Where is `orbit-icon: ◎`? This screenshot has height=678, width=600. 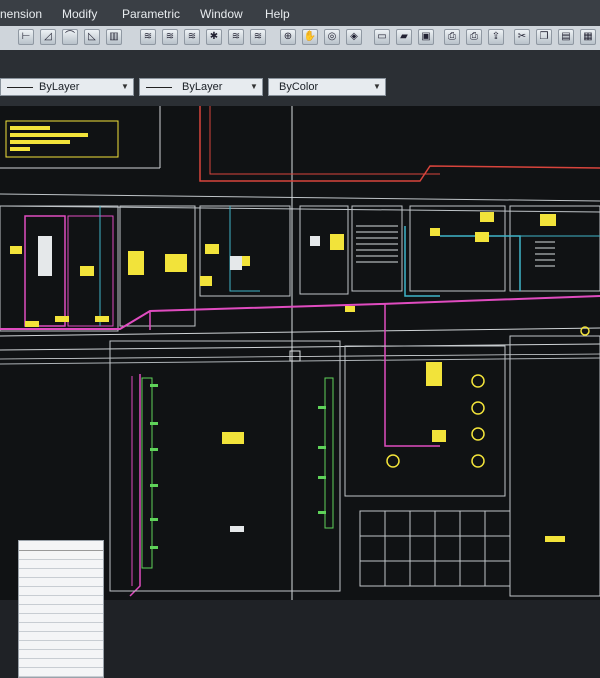
orbit-icon: ◎ is located at coordinates (332, 37).